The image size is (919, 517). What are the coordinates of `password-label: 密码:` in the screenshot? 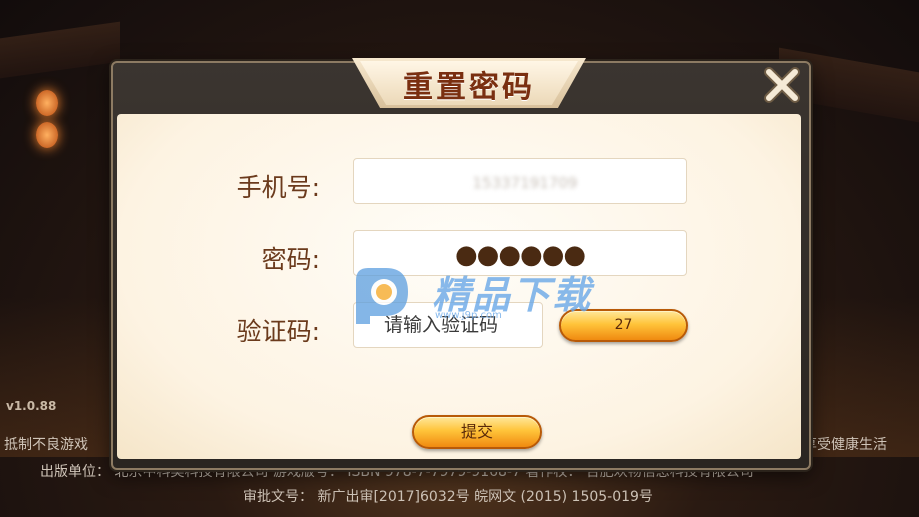 It's located at (290, 259).